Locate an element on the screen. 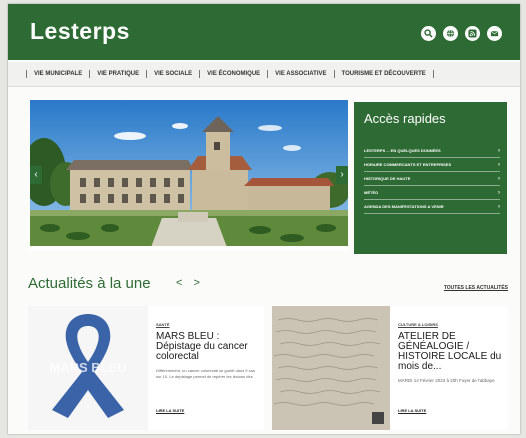 This screenshot has width=526, height=438. nav-item-vie-municipale: VIE MUNICIPALE is located at coordinates (57, 74).